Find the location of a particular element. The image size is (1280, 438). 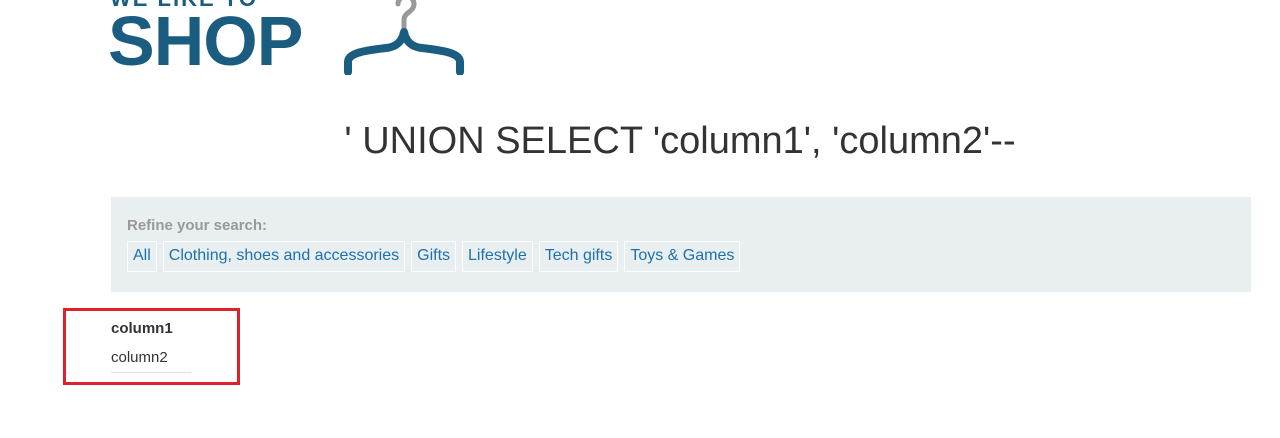

filter-label: Refine your search: is located at coordinates (197, 225).